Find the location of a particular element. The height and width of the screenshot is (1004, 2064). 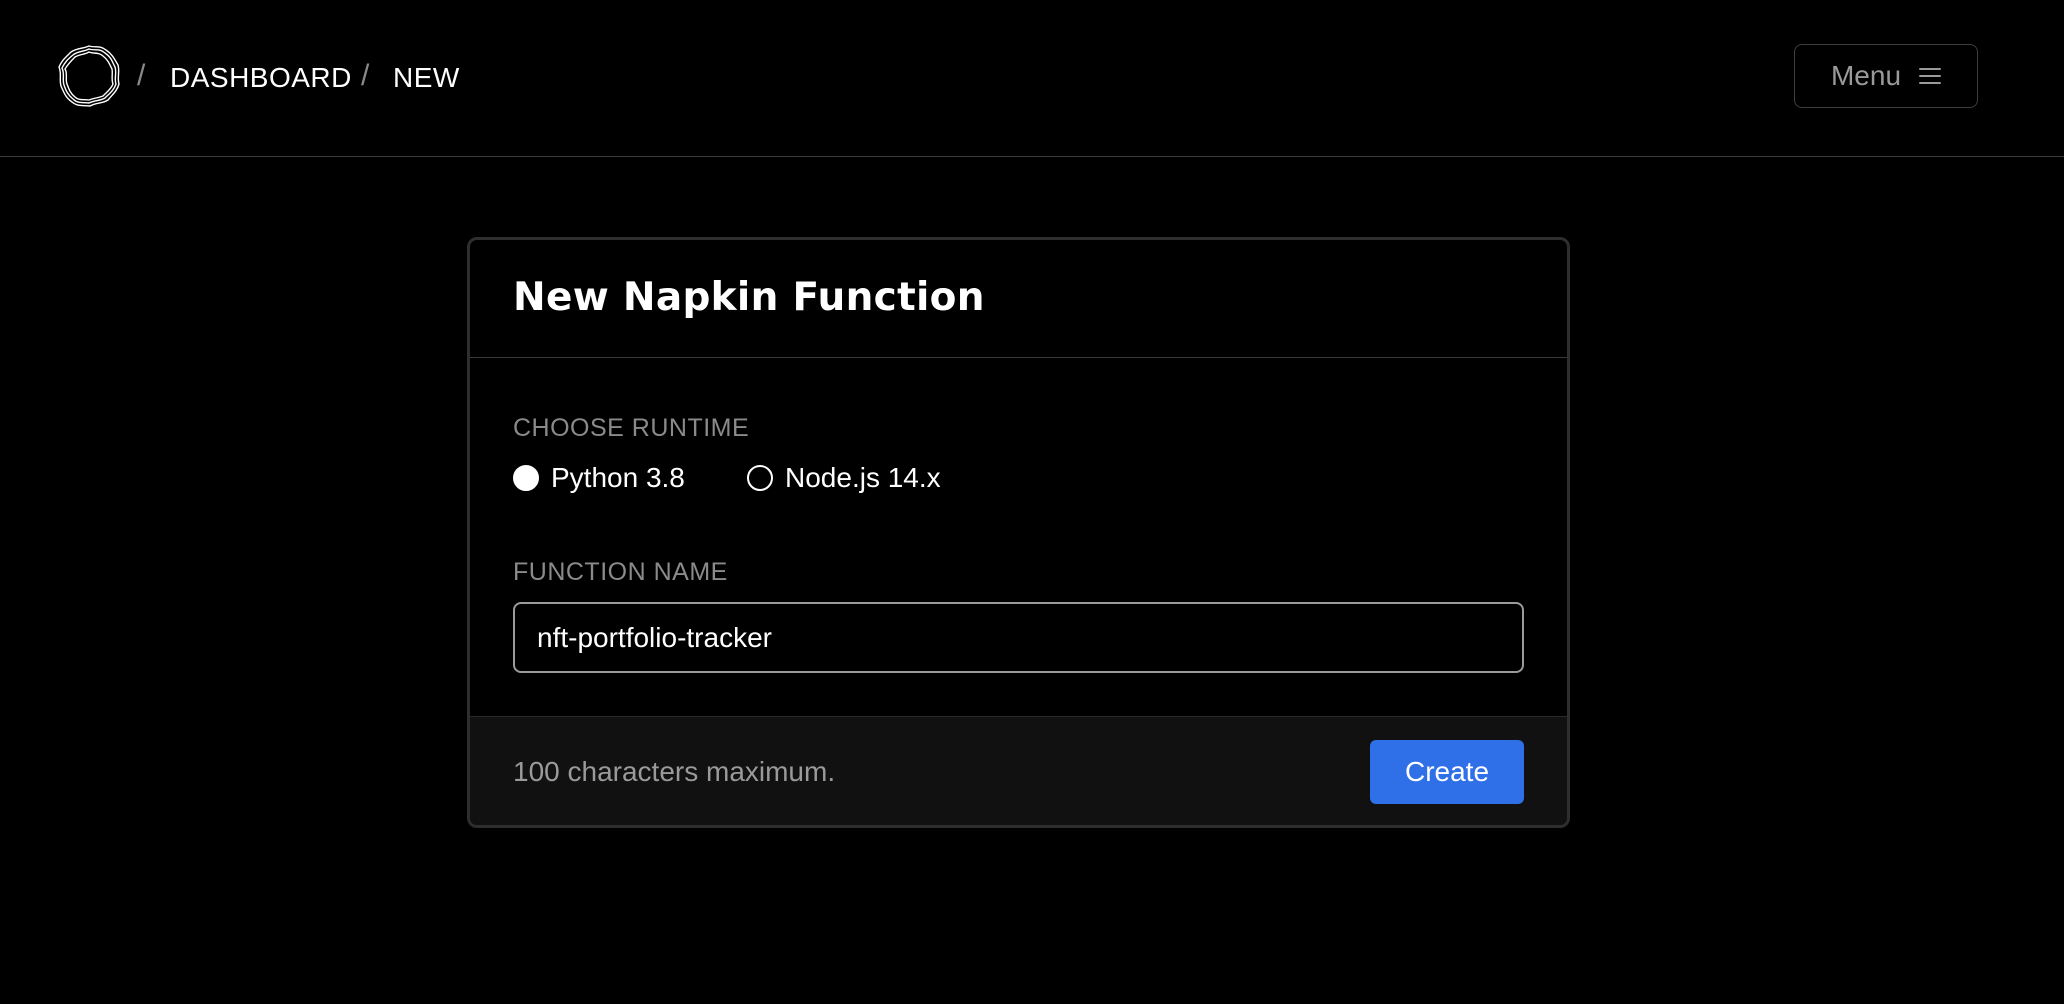

menu-label: Menu is located at coordinates (1866, 75).